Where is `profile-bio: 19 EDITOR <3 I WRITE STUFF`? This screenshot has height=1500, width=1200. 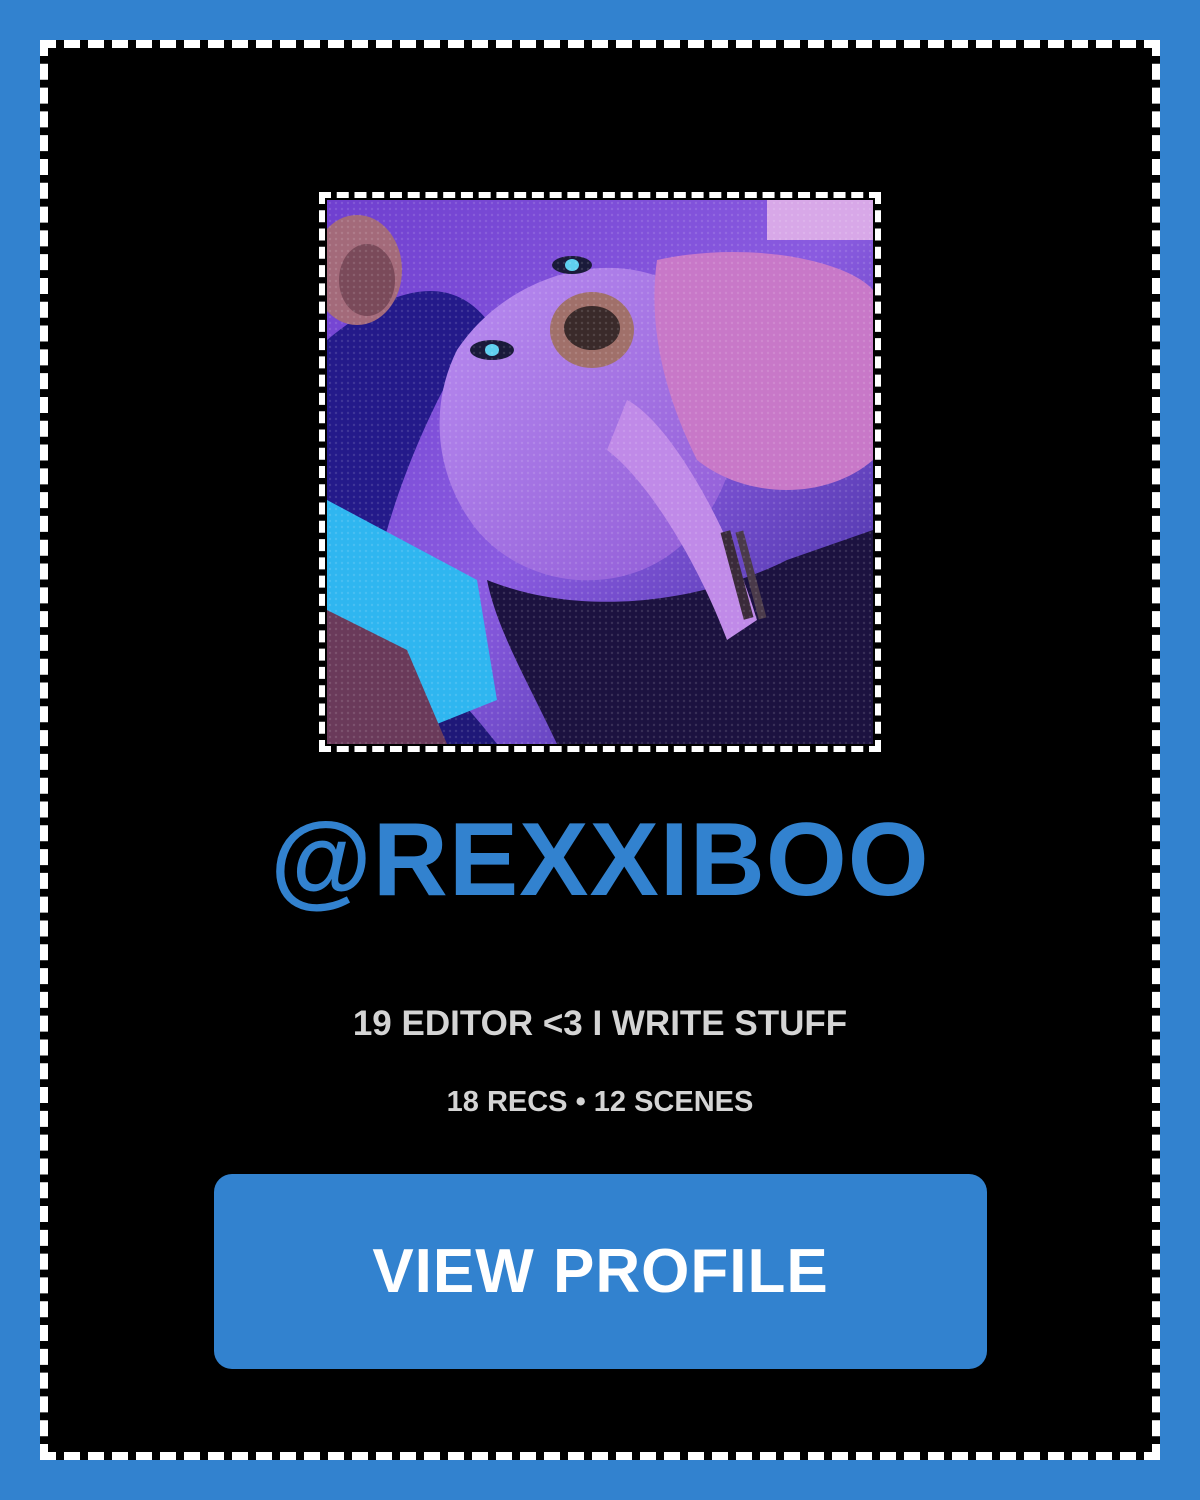 profile-bio: 19 EDITOR <3 I WRITE STUFF is located at coordinates (600, 1023).